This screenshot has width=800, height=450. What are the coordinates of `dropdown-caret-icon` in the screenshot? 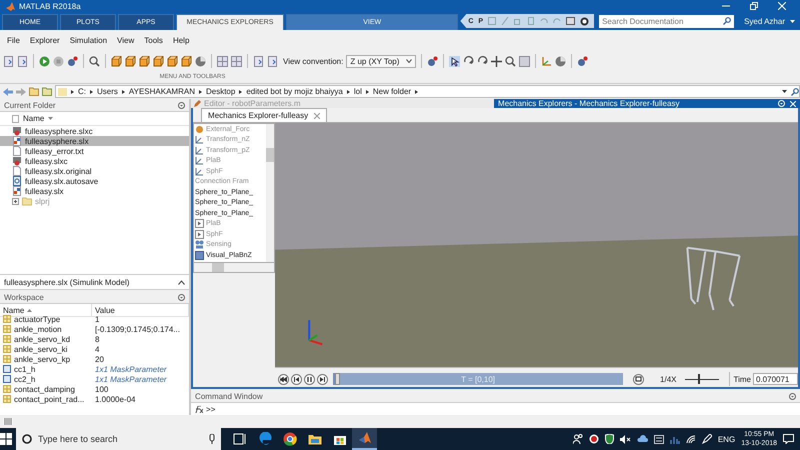 It's located at (792, 21).